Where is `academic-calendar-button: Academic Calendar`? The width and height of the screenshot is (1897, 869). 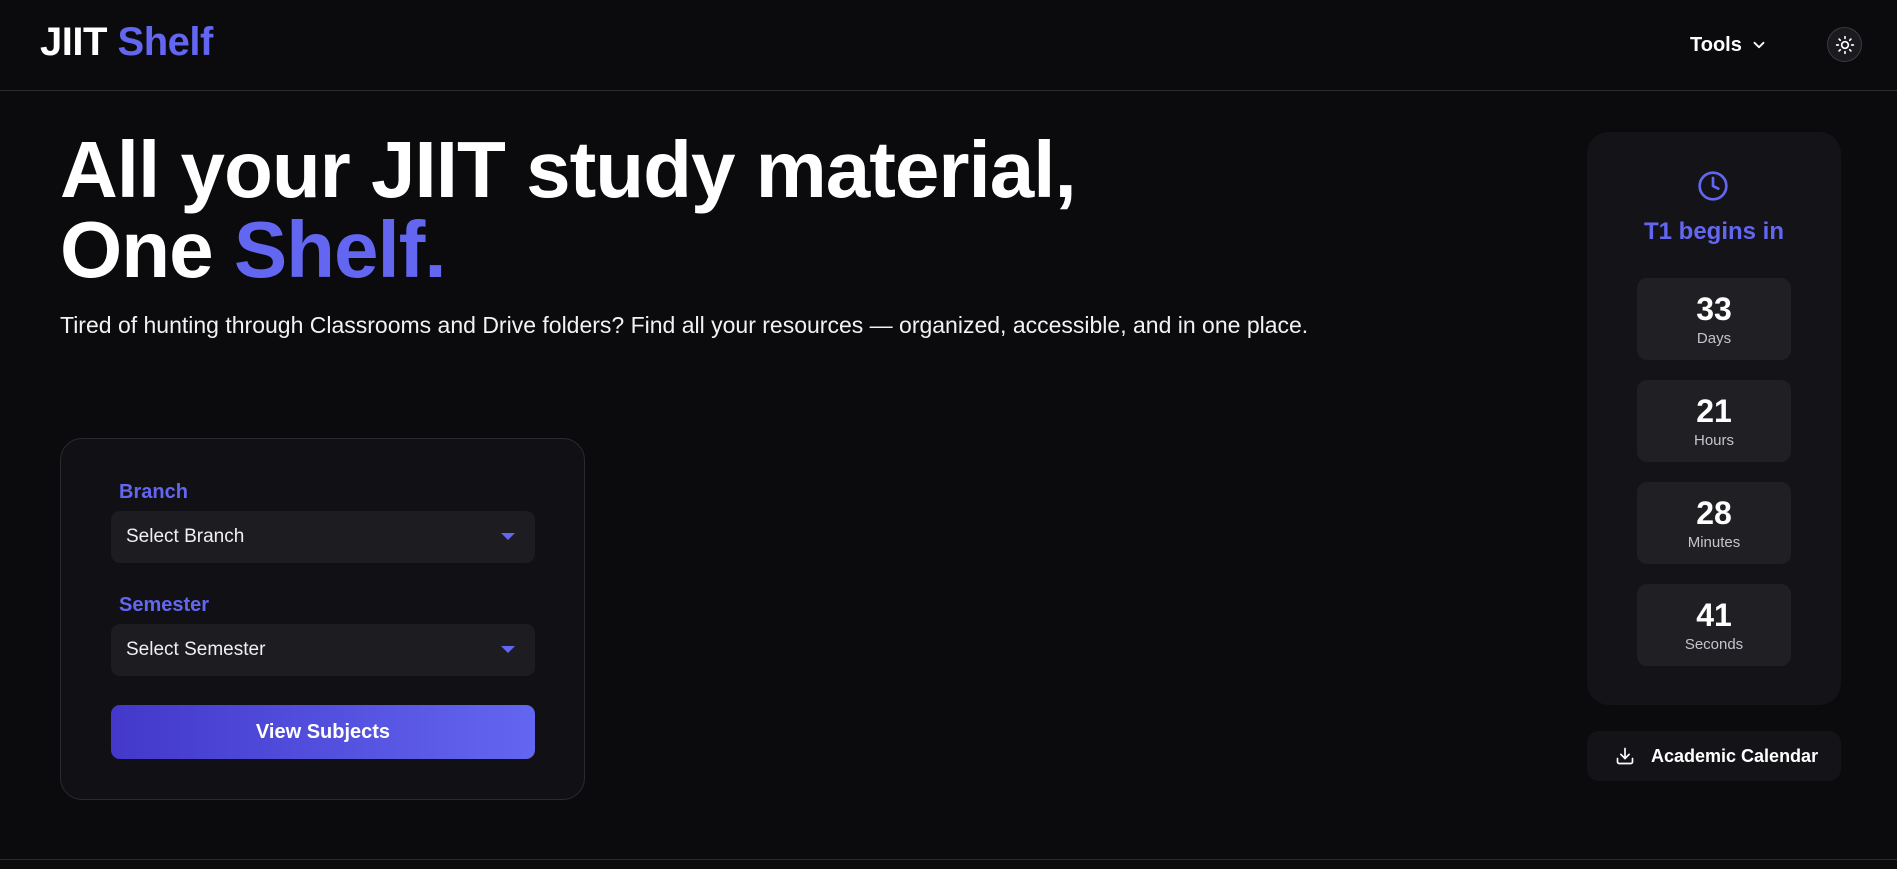
academic-calendar-button: Academic Calendar is located at coordinates (1714, 756).